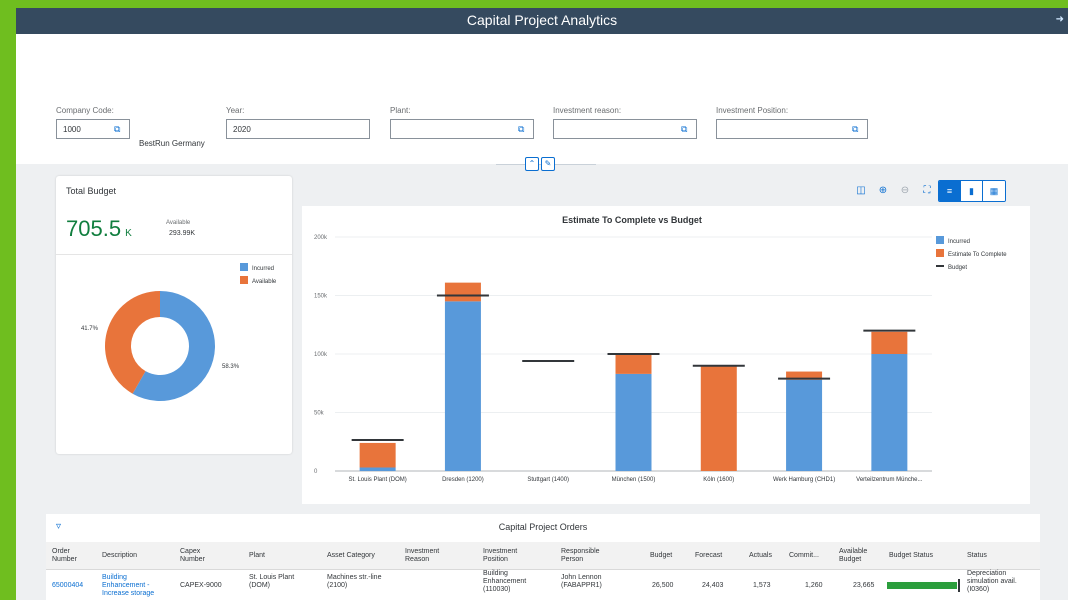  What do you see at coordinates (548, 164) in the screenshot?
I see `pin-header-icon: ✎` at bounding box center [548, 164].